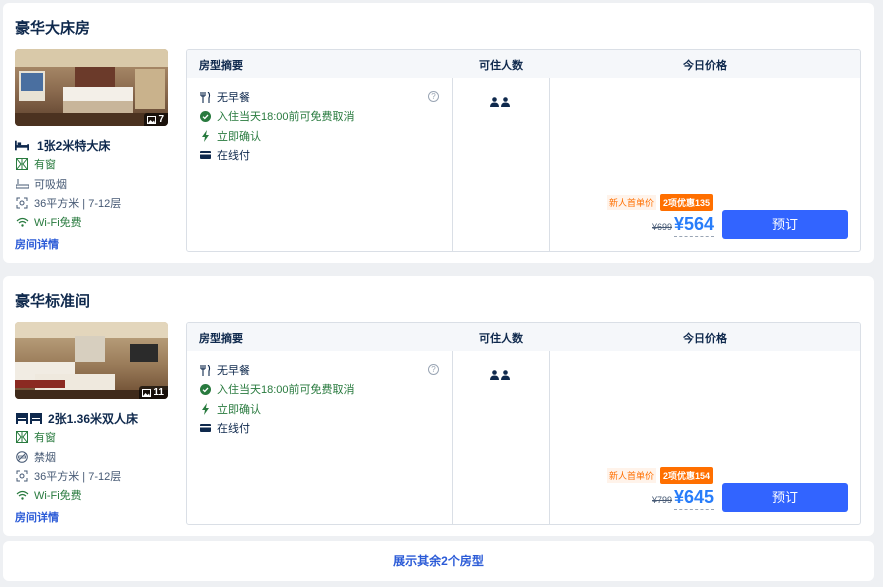 This screenshot has height=587, width=883. Describe the element at coordinates (22, 184) in the screenshot. I see `smoking-icon` at that location.